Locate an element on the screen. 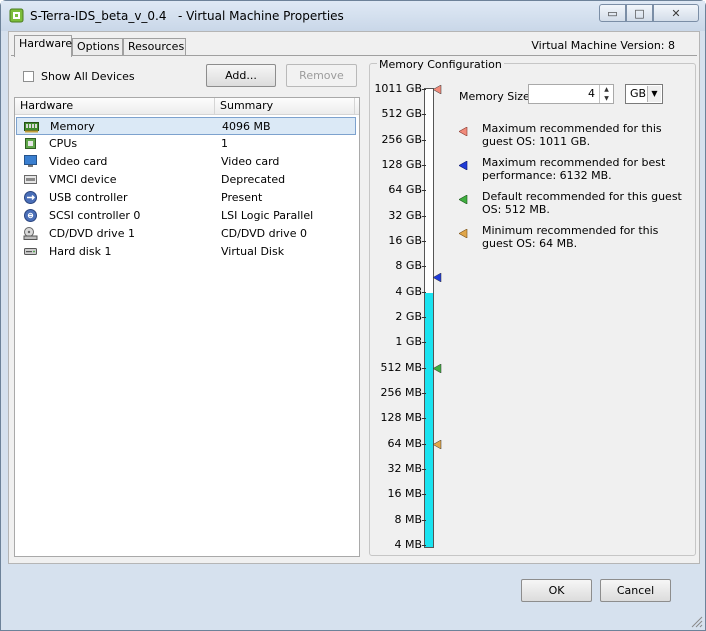  memory-size-input: 4 ▲ ▼ is located at coordinates (571, 94).